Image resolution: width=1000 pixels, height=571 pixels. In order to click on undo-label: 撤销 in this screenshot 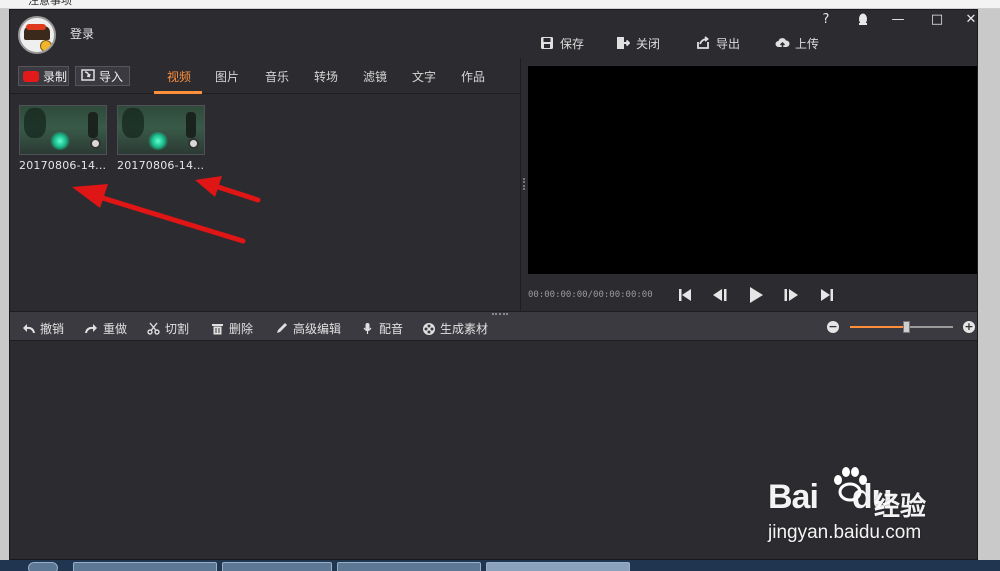, I will do `click(52, 329)`.